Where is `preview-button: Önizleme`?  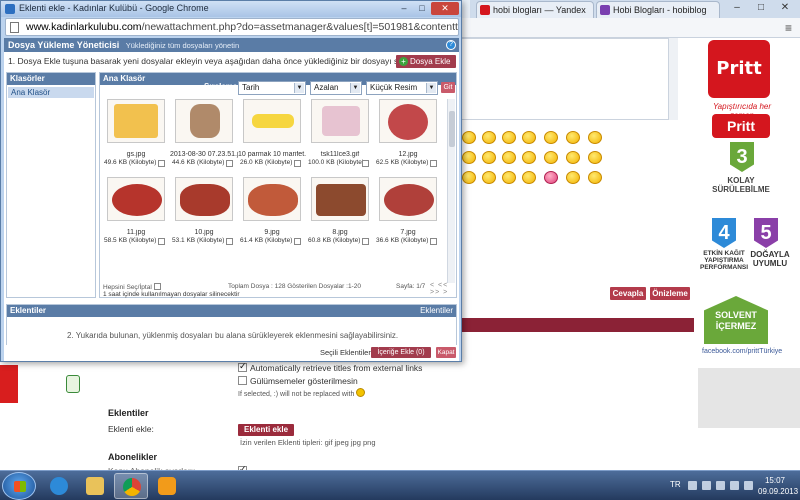
preview-button: Önizleme is located at coordinates (670, 293).